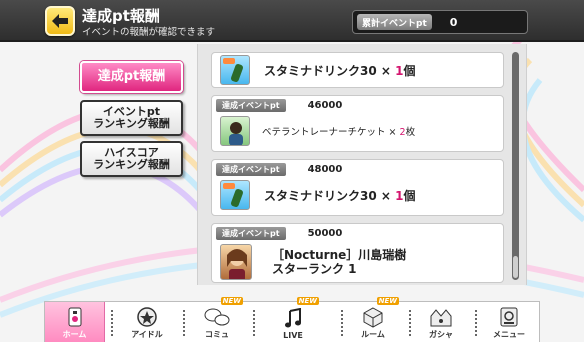  Describe the element at coordinates (292, 21) in the screenshot. I see `header-bar: 達成pt報酬 イベントの報酬が確認できます 累計イベントpt 0` at that location.